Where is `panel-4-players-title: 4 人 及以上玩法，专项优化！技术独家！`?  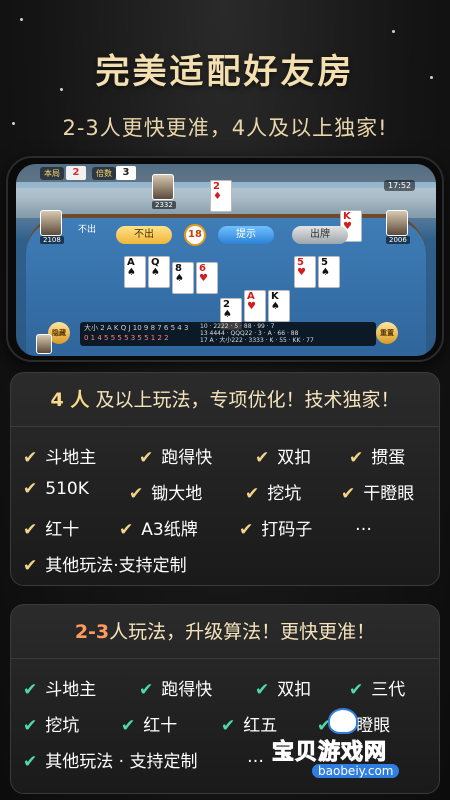
panel-4-players-title: 4 人 及以上玩法，专项优化！技术独家！ is located at coordinates (225, 400).